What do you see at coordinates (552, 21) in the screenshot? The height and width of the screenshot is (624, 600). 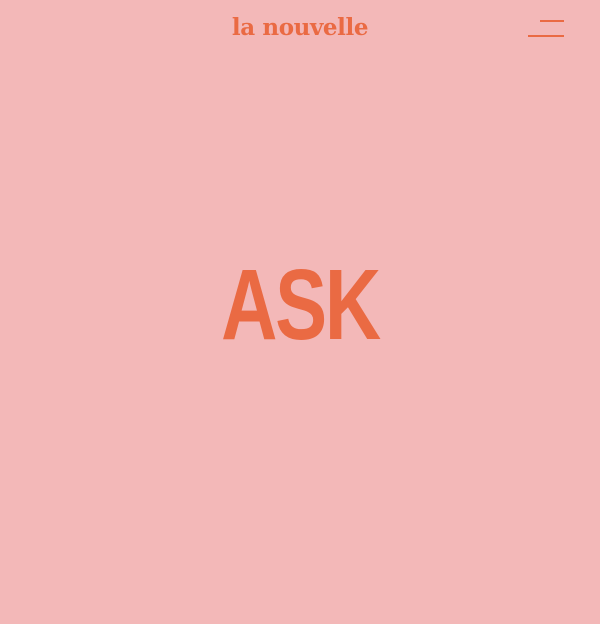 I see `hamburger-menu-icon` at bounding box center [552, 21].